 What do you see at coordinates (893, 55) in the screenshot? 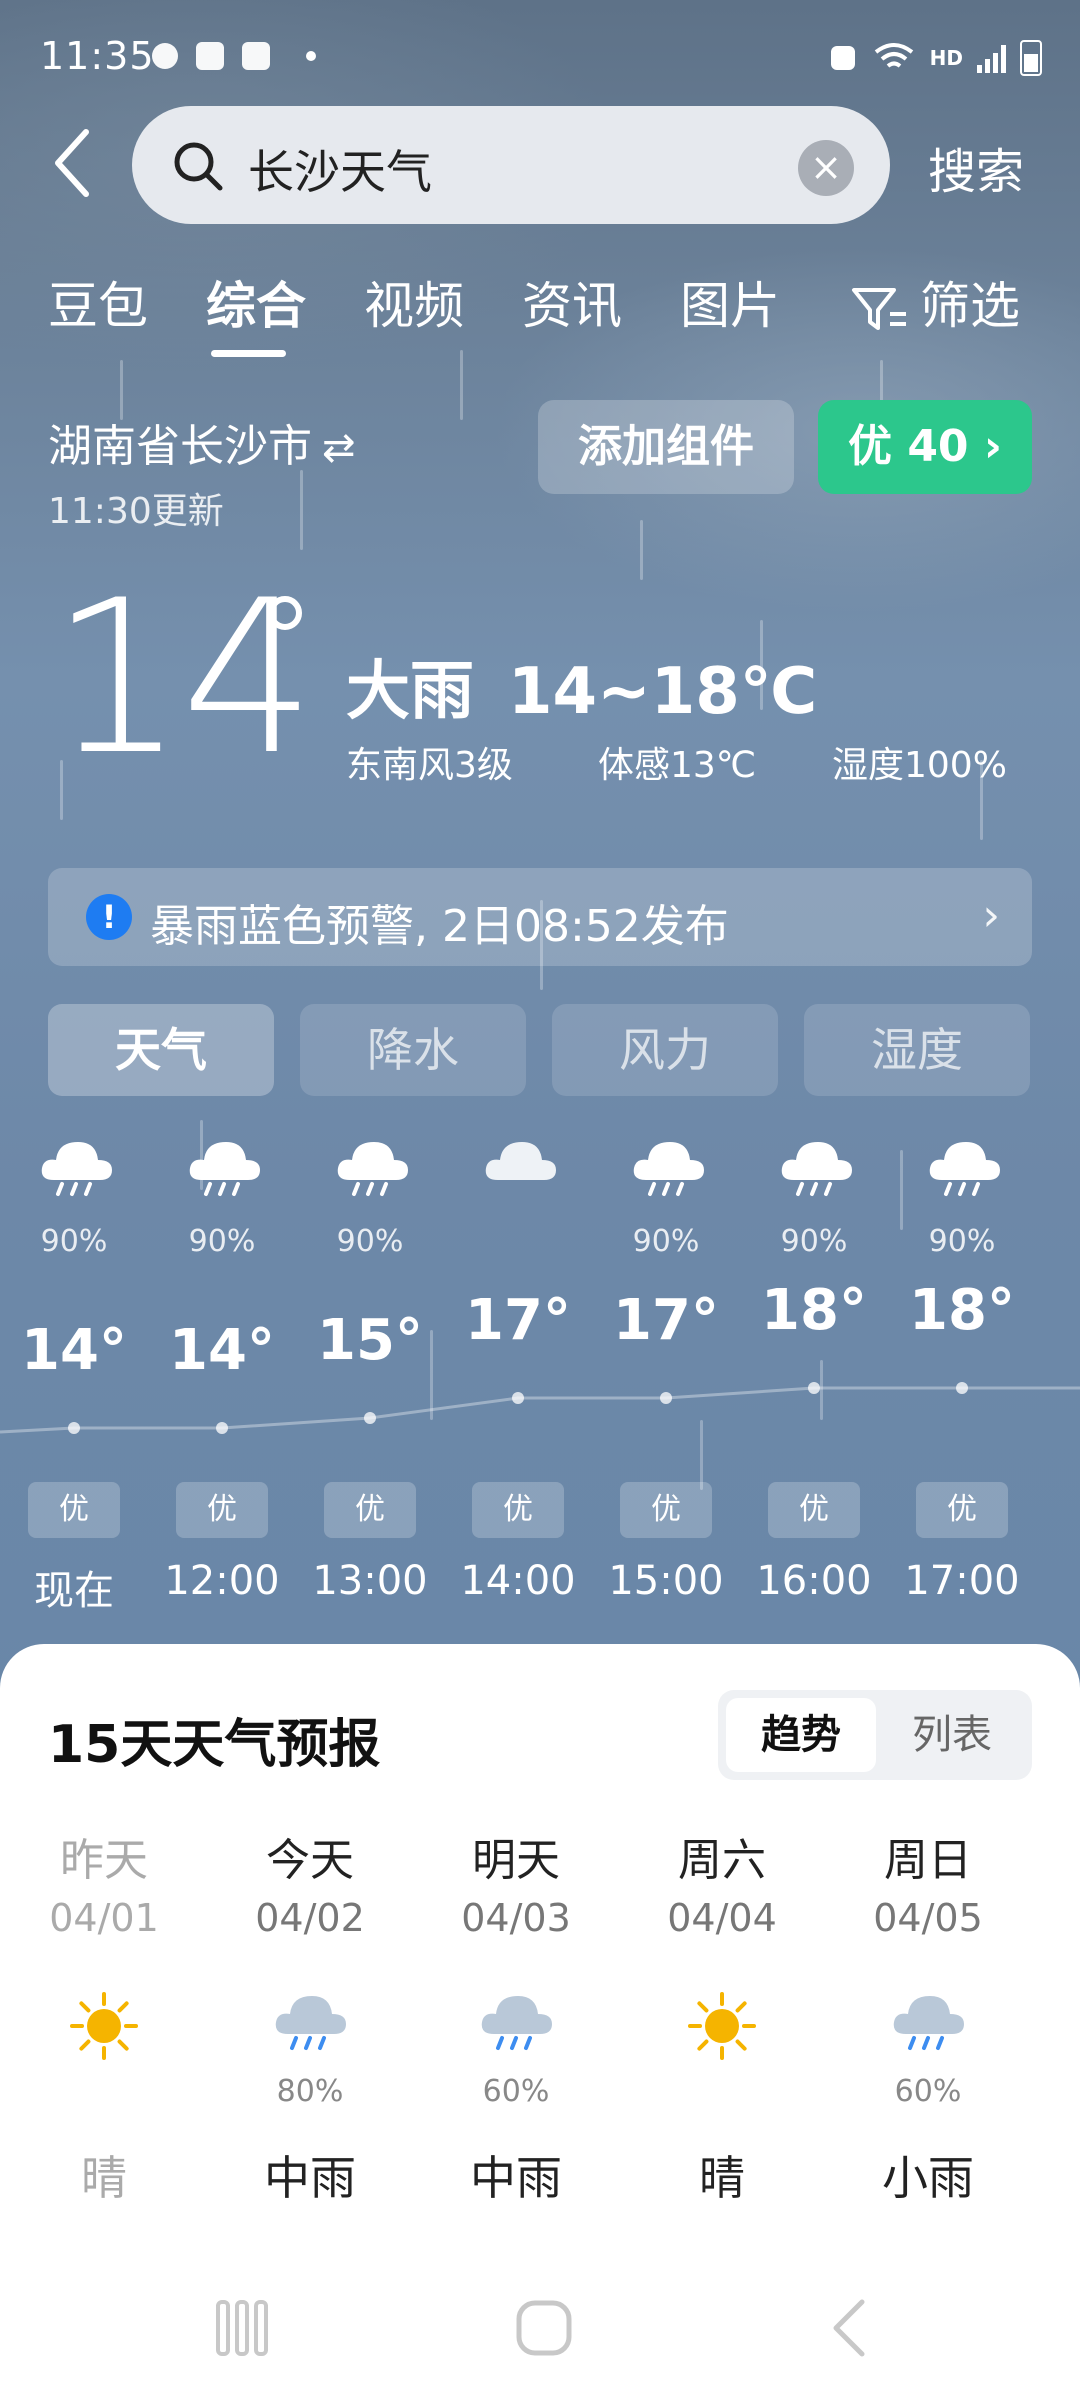
I see `wifi-icon` at bounding box center [893, 55].